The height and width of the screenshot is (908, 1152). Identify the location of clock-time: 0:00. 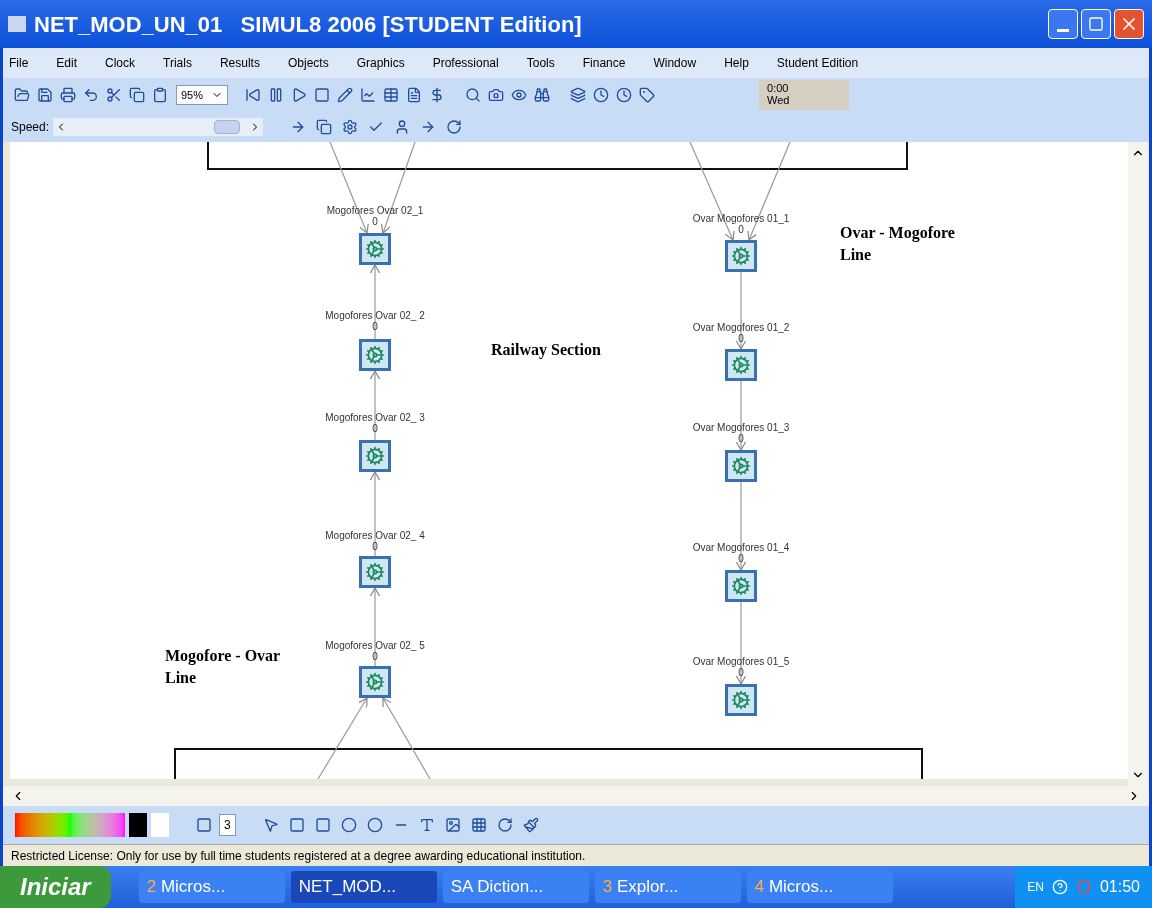
(778, 88).